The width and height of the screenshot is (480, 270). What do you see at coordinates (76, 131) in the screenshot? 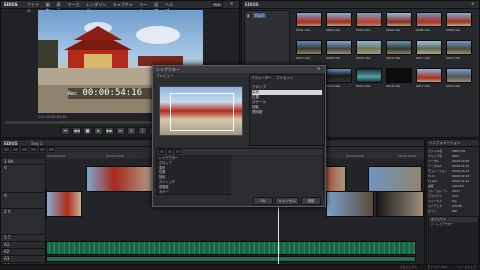
I see `step-back-icon: ◀◀` at bounding box center [76, 131].